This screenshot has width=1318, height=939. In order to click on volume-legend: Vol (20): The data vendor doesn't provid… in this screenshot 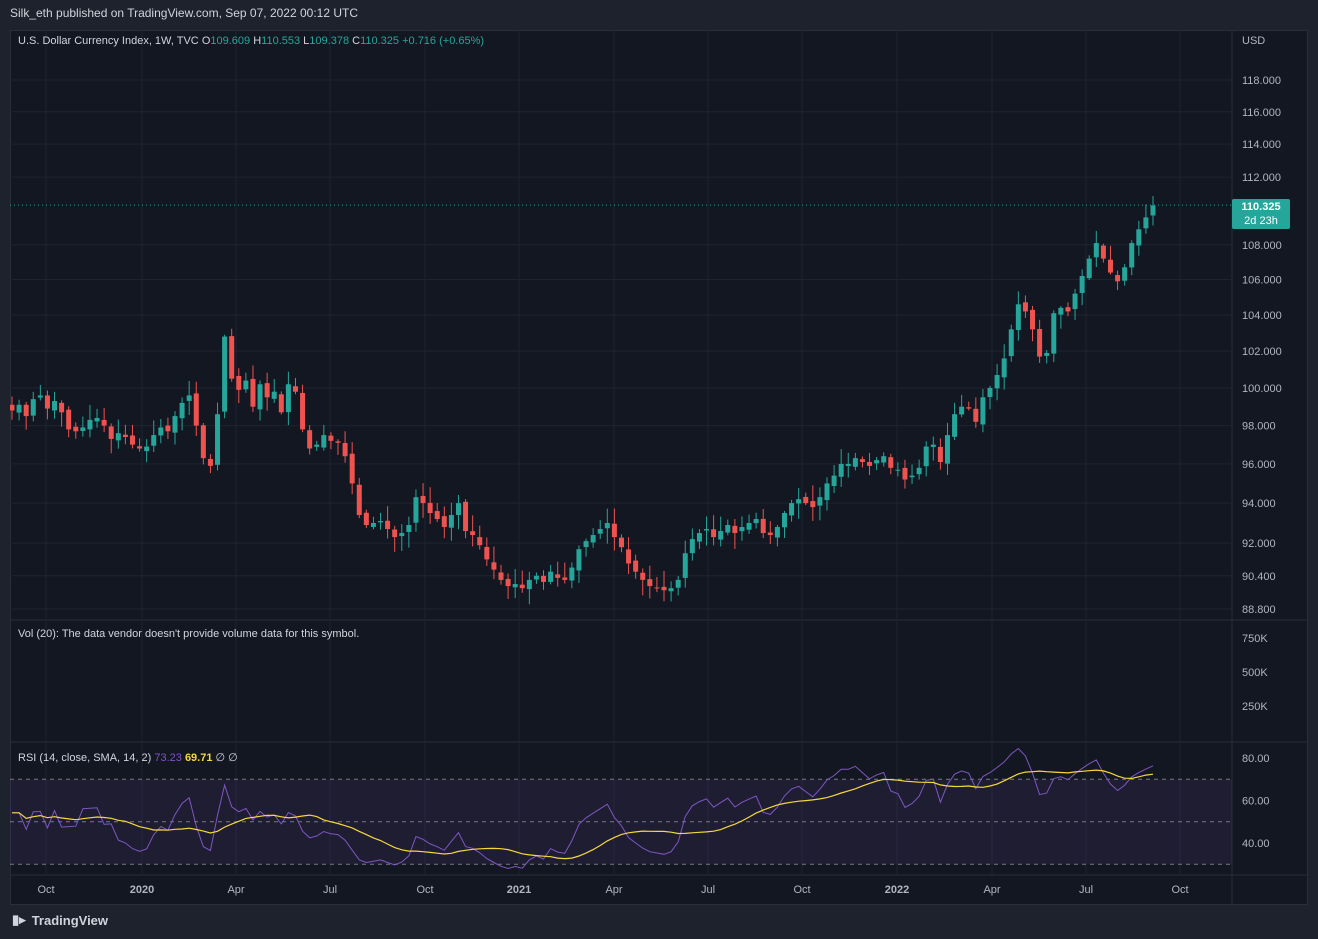, I will do `click(189, 634)`.